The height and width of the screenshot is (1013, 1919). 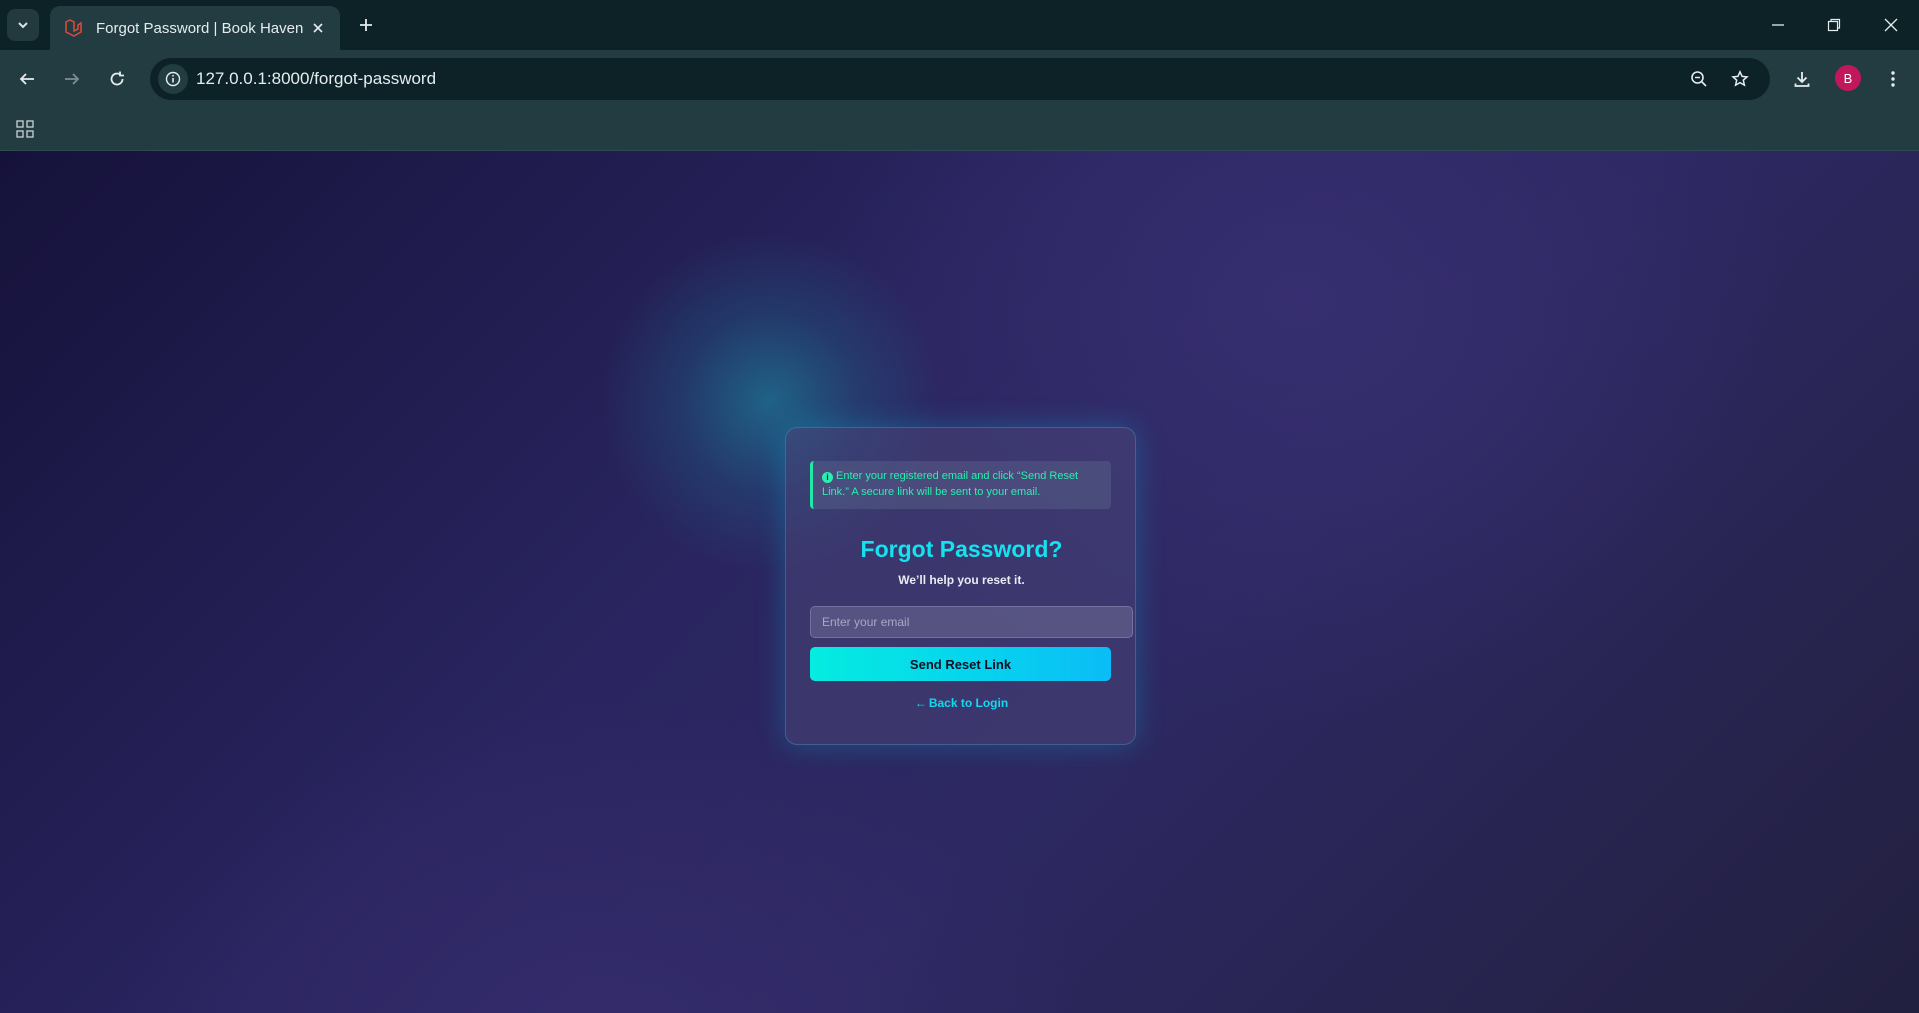 I want to click on bookmark-button, so click(x=1740, y=79).